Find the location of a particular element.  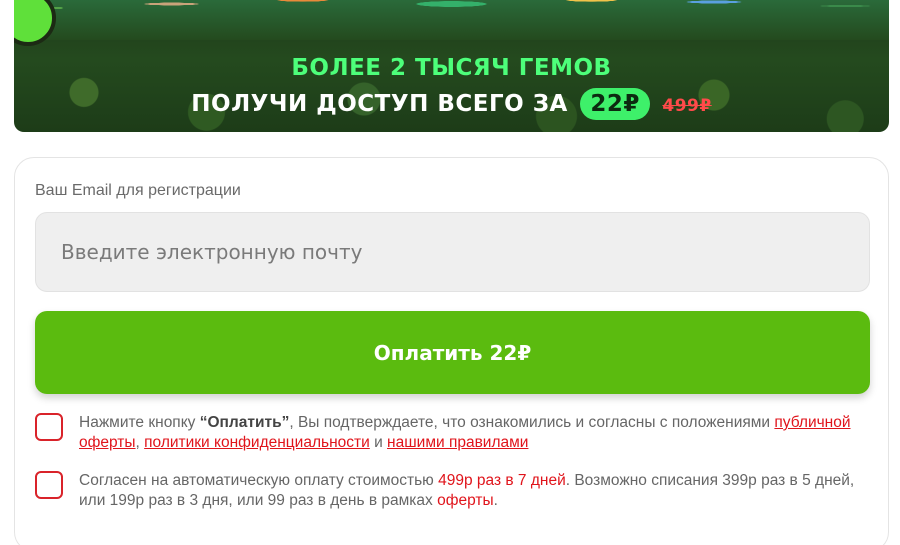

pay-button: Оплатить 22₽ is located at coordinates (452, 352).